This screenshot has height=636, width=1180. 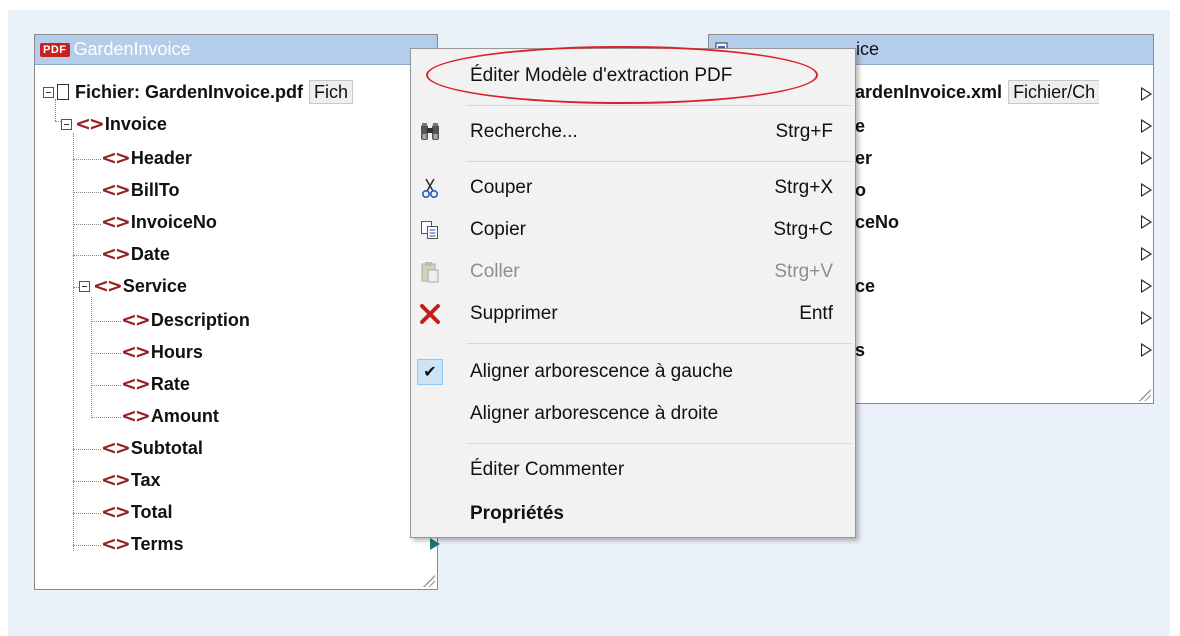 I want to click on menu-item-edit-pdf-extraction: Éditer Modèle d'extraction PDF, so click(x=633, y=76).